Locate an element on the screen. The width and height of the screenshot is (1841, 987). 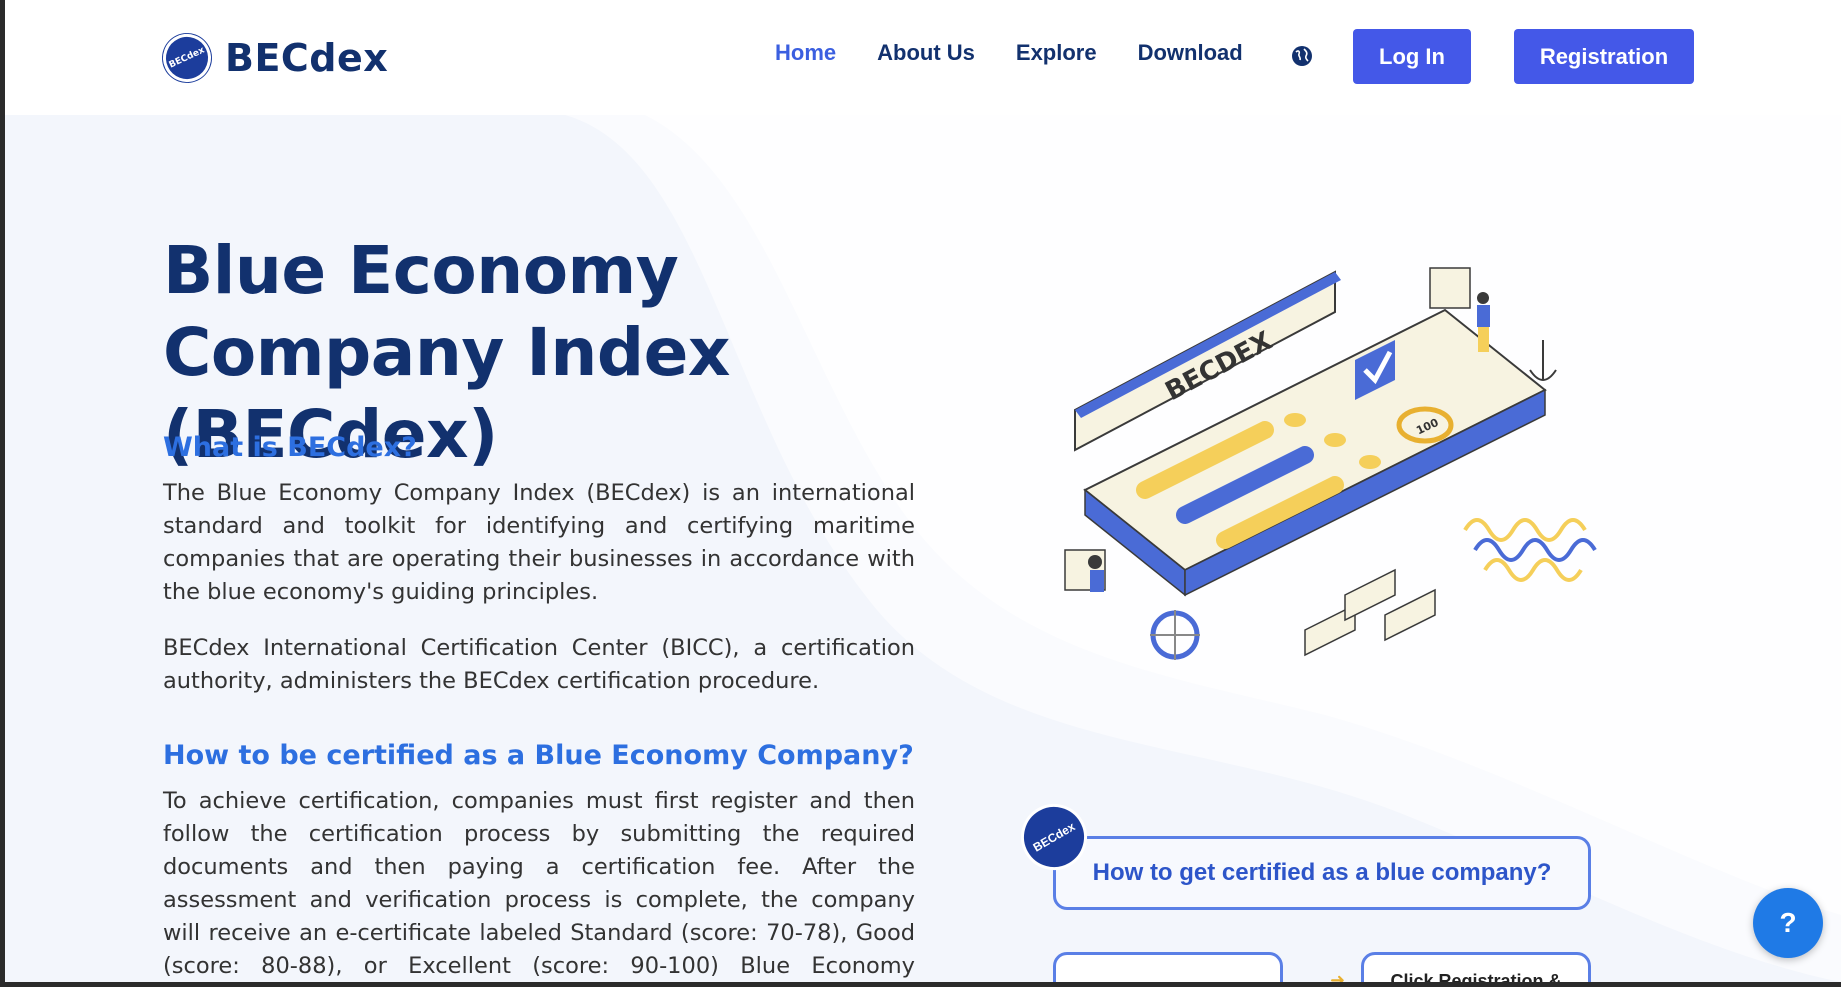
logo-badge: BECdex is located at coordinates (187, 58).